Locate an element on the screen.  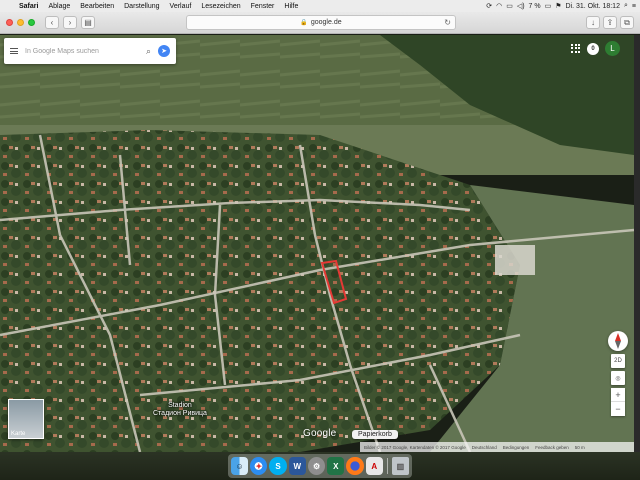
zoom-window-button is located at coordinates (31, 22).